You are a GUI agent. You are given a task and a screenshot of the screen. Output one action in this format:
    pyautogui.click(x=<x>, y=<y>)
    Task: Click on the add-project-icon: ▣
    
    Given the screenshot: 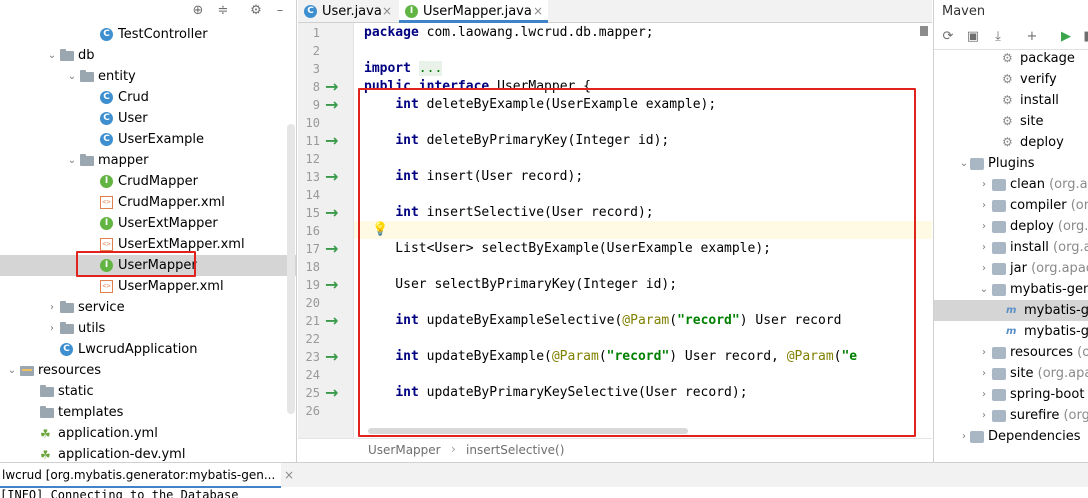 What is the action you would take?
    pyautogui.click(x=973, y=37)
    